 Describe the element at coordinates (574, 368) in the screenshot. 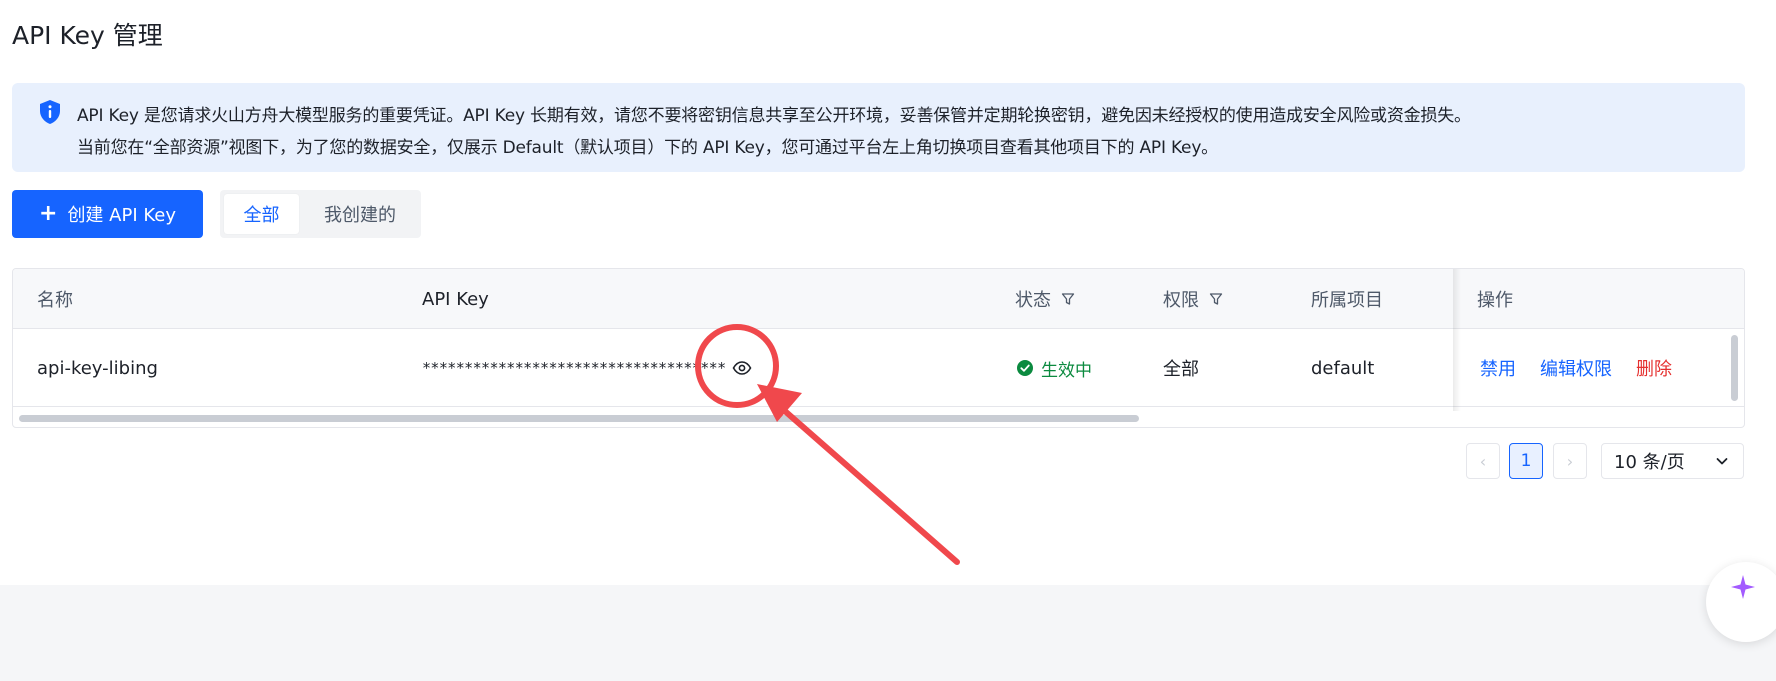

I see `masked-api-key: ************************************` at that location.